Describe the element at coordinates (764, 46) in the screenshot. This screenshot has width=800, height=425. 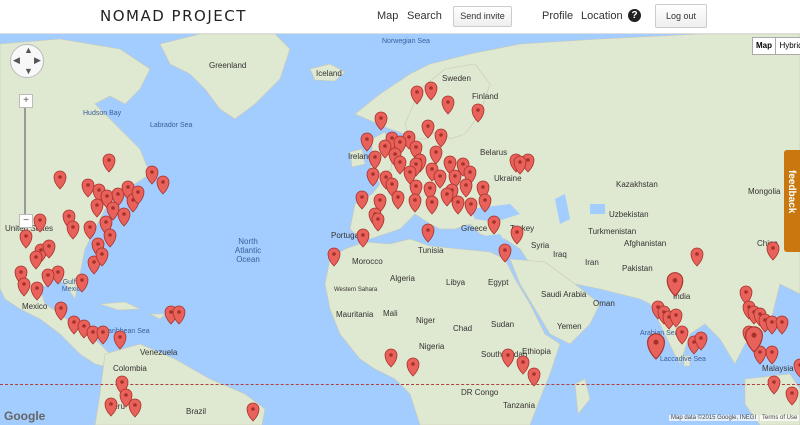
I see `map-type-map-button: Map` at that location.